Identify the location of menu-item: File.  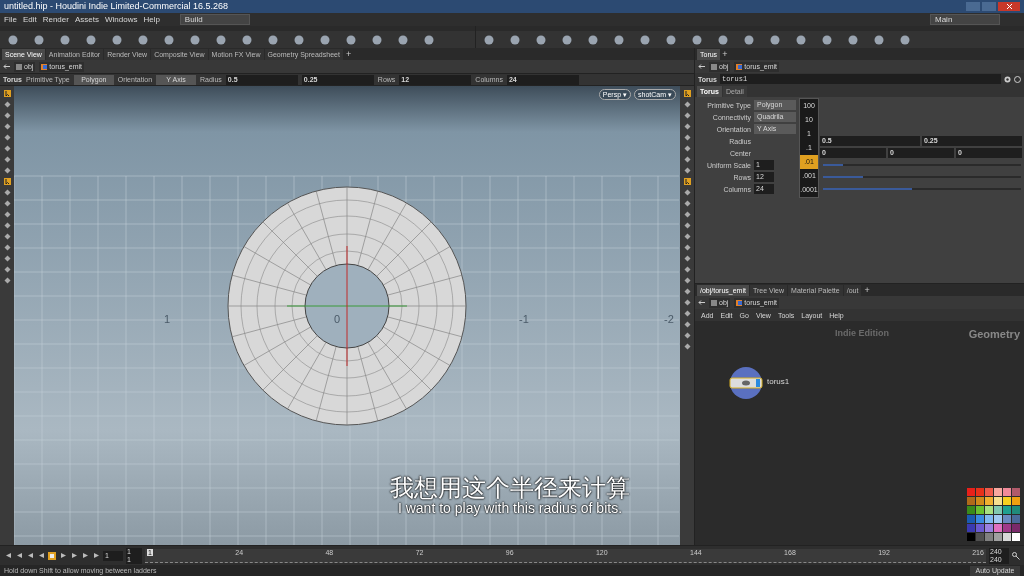
(10, 19).